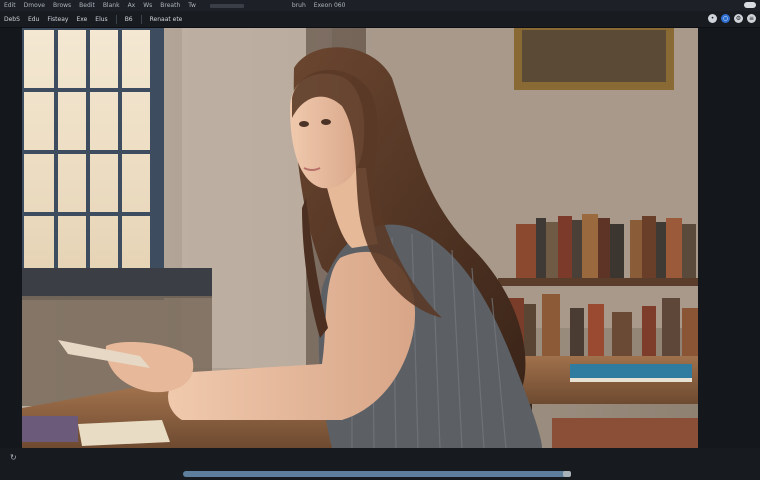 Image resolution: width=760 pixels, height=480 pixels. Describe the element at coordinates (147, 5) in the screenshot. I see `menu-item-ws: Ws` at that location.